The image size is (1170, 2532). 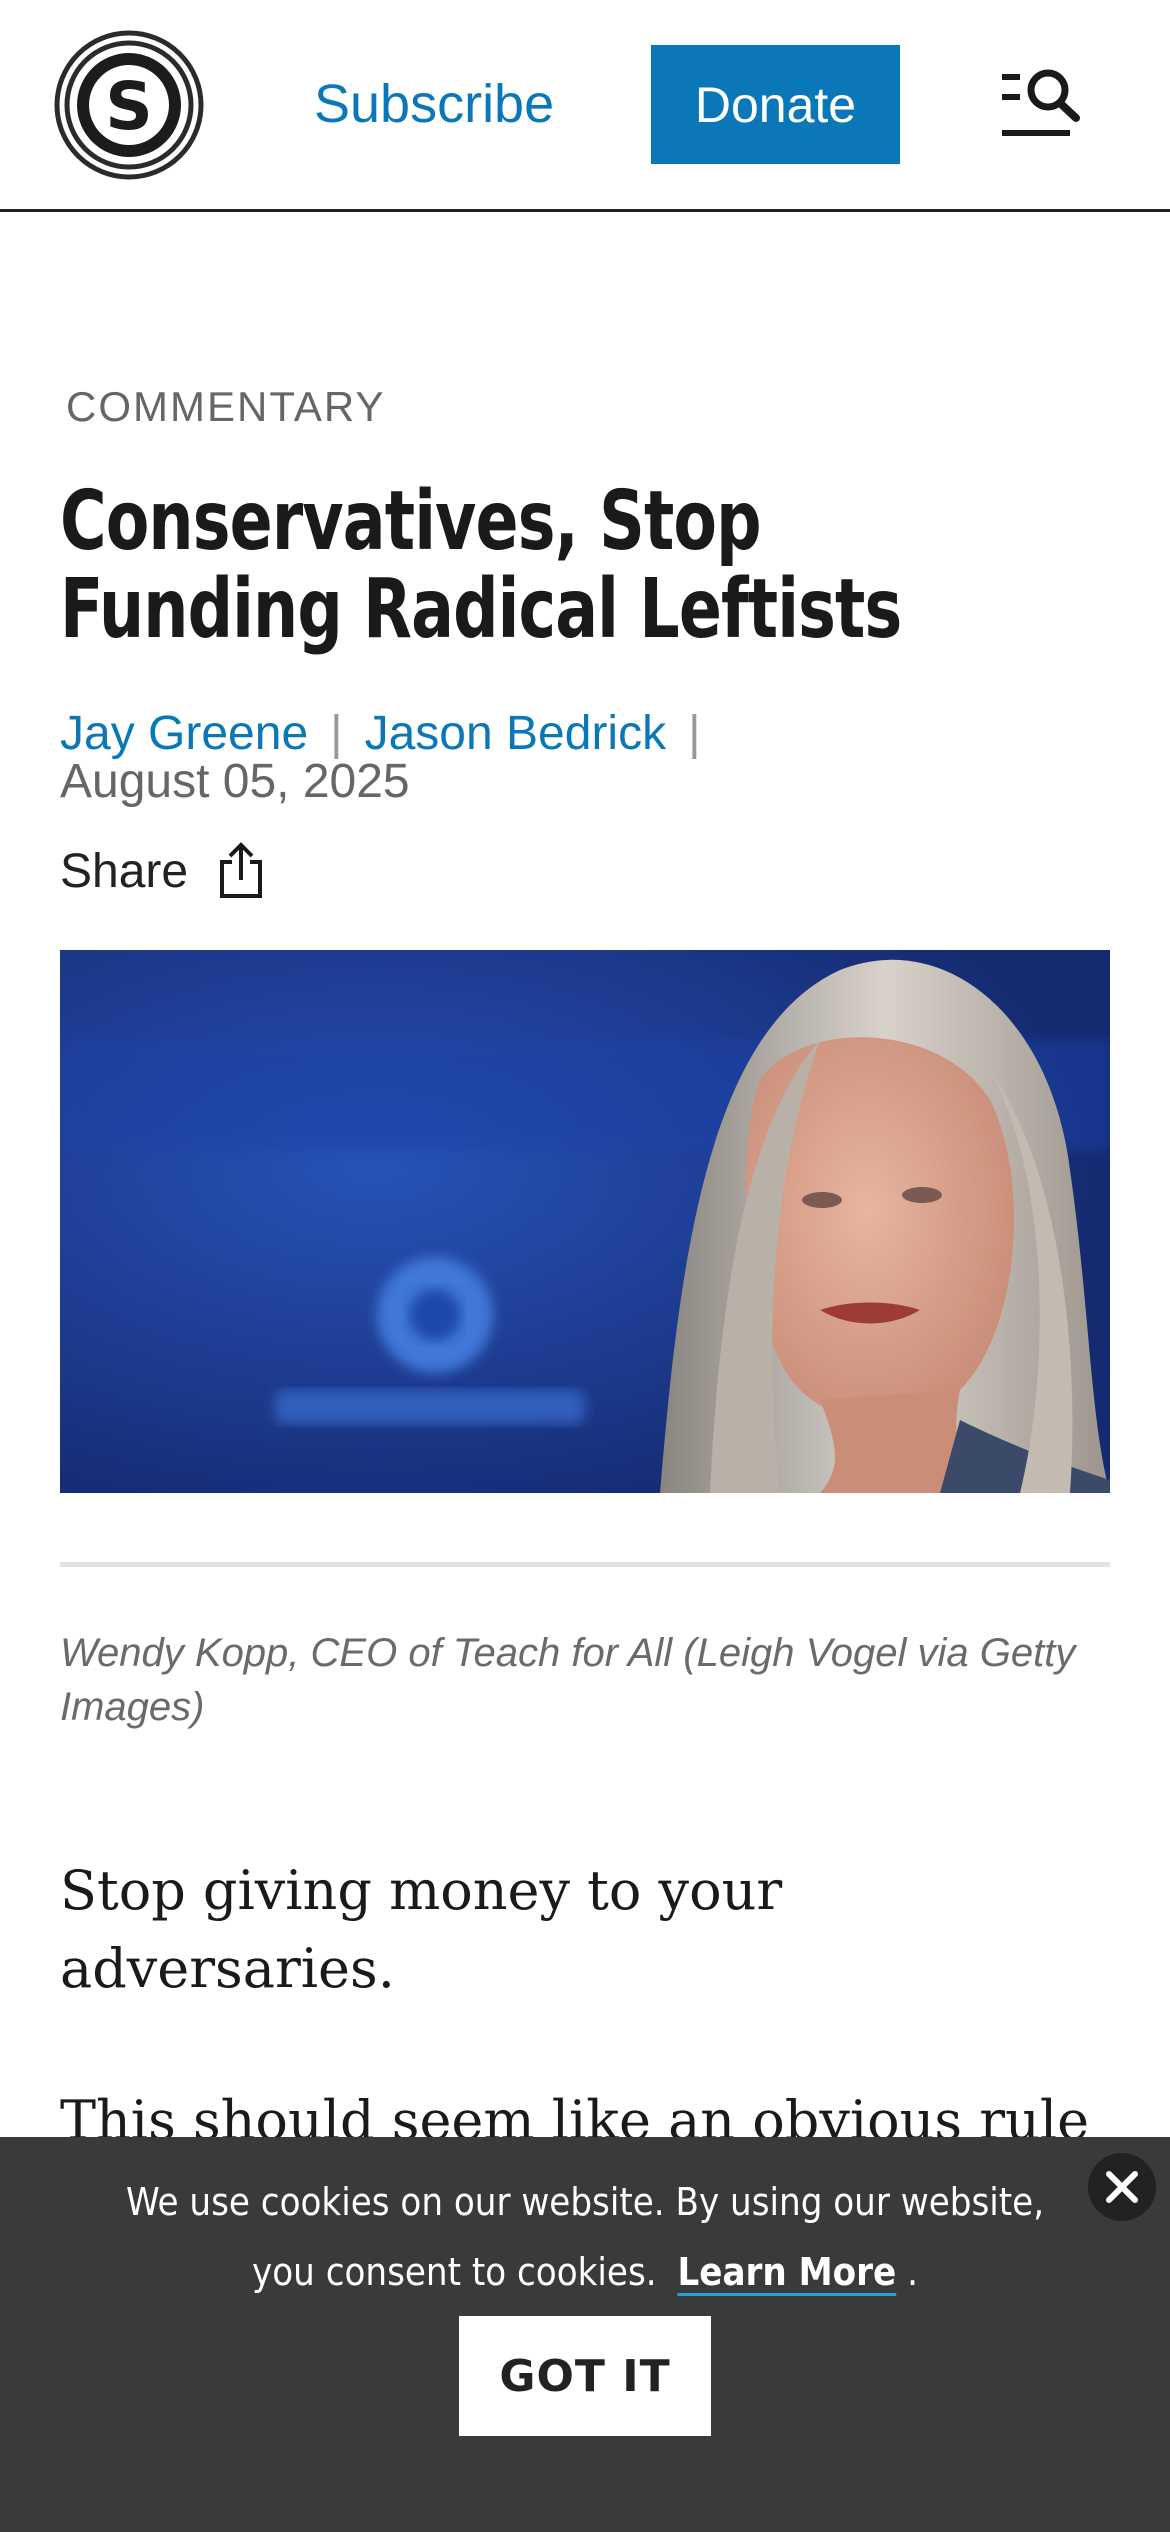 What do you see at coordinates (585, 1564) in the screenshot?
I see `caption-divider` at bounding box center [585, 1564].